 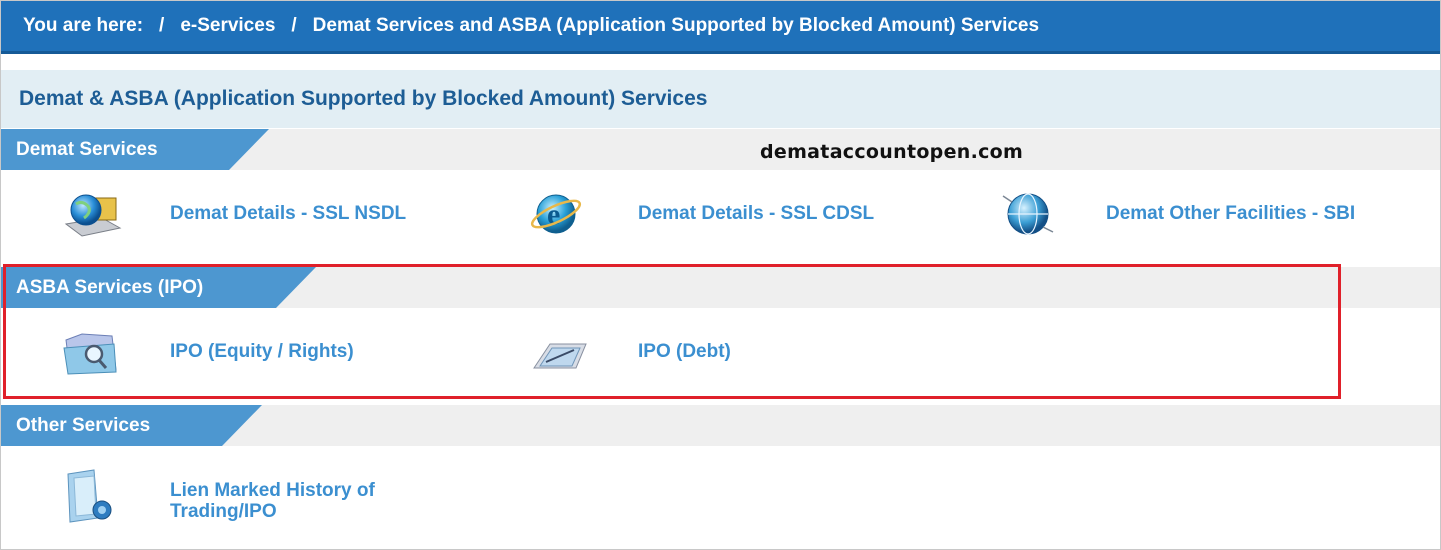 What do you see at coordinates (756, 214) in the screenshot?
I see `demat-cdsl-link: Demat Details - SSL CDSL` at bounding box center [756, 214].